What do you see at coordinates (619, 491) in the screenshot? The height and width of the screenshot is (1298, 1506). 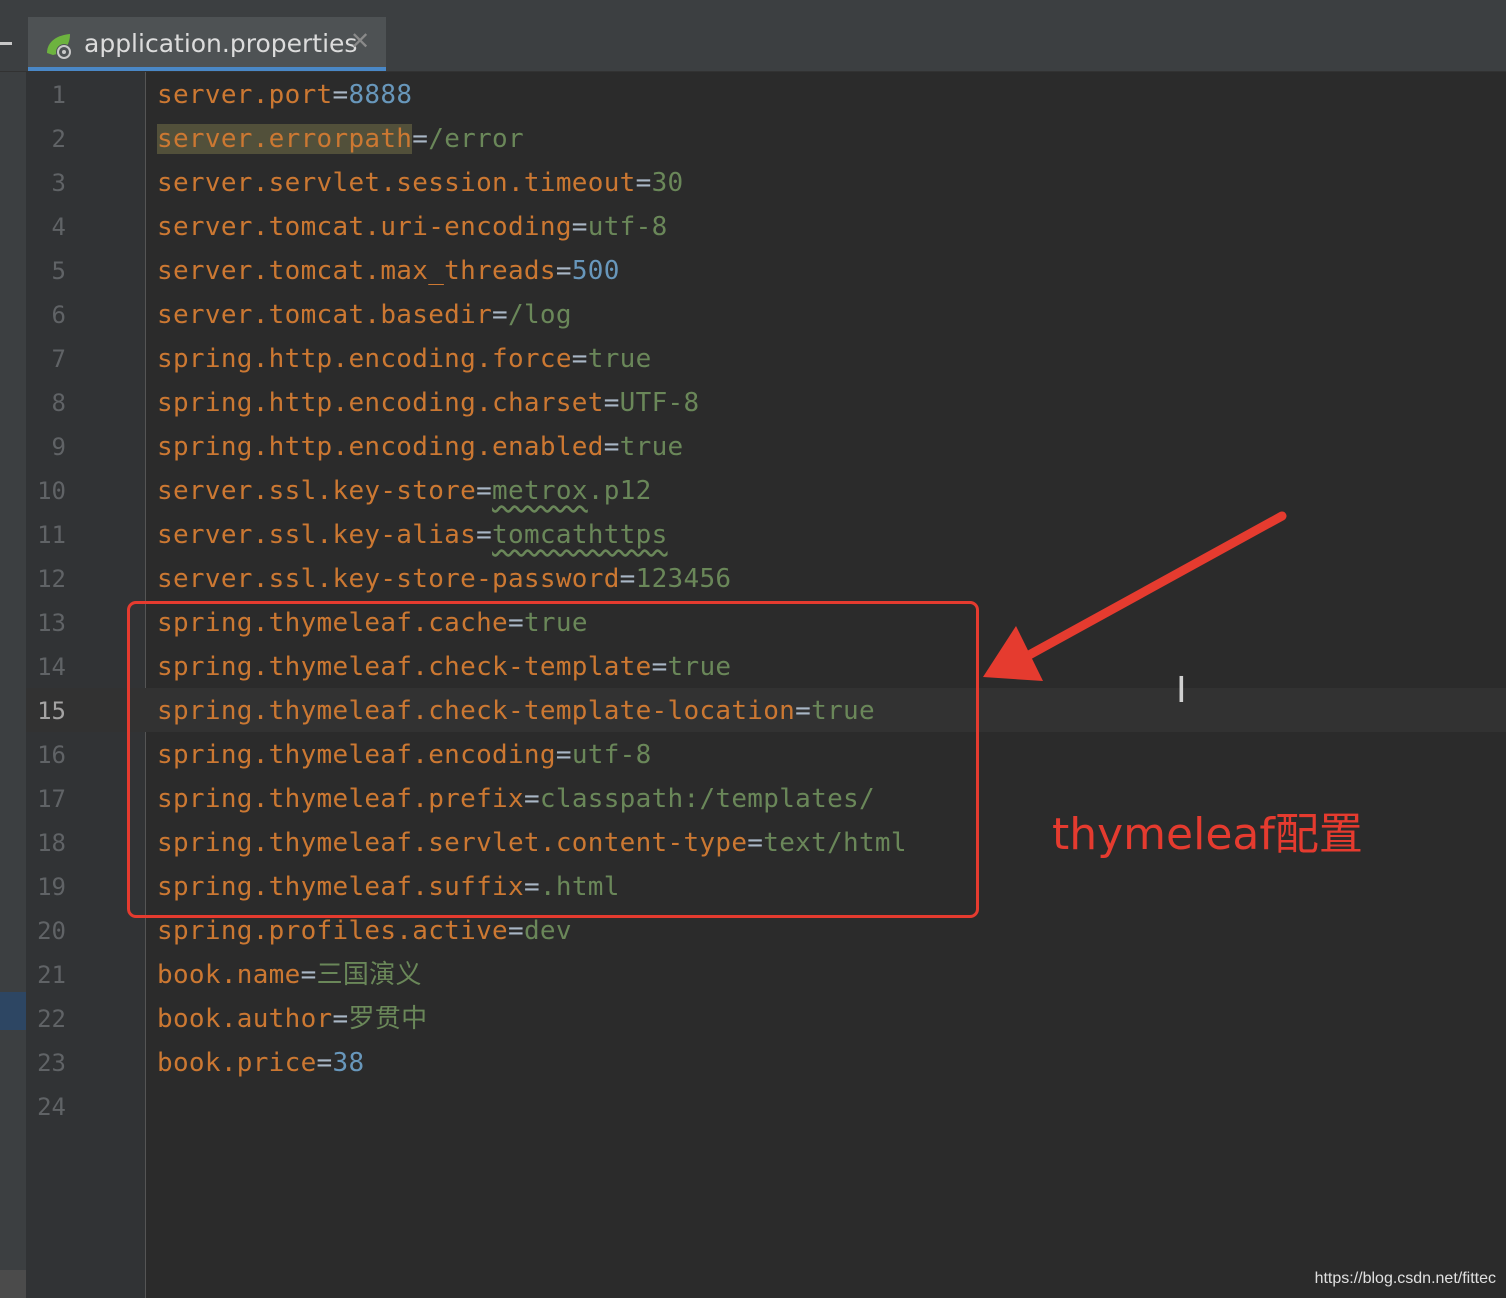 I see `property-value: .p12` at bounding box center [619, 491].